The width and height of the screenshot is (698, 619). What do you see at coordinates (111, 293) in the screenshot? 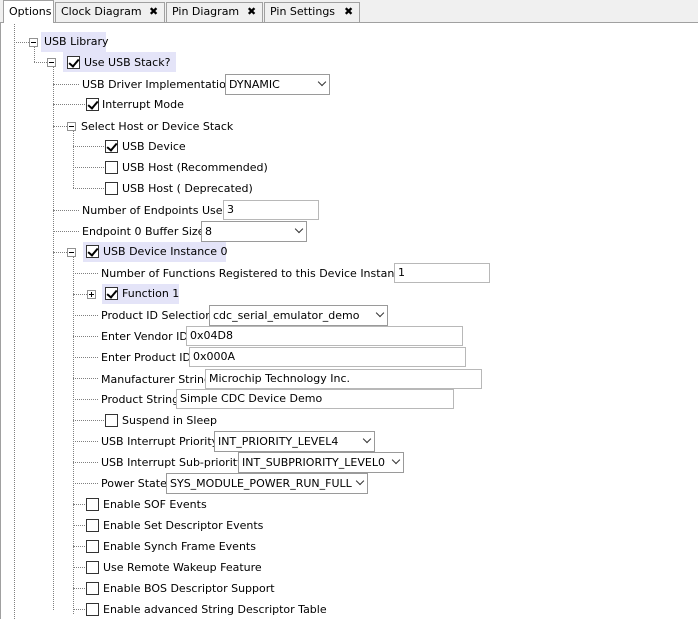
I see `function1-checkbox` at bounding box center [111, 293].